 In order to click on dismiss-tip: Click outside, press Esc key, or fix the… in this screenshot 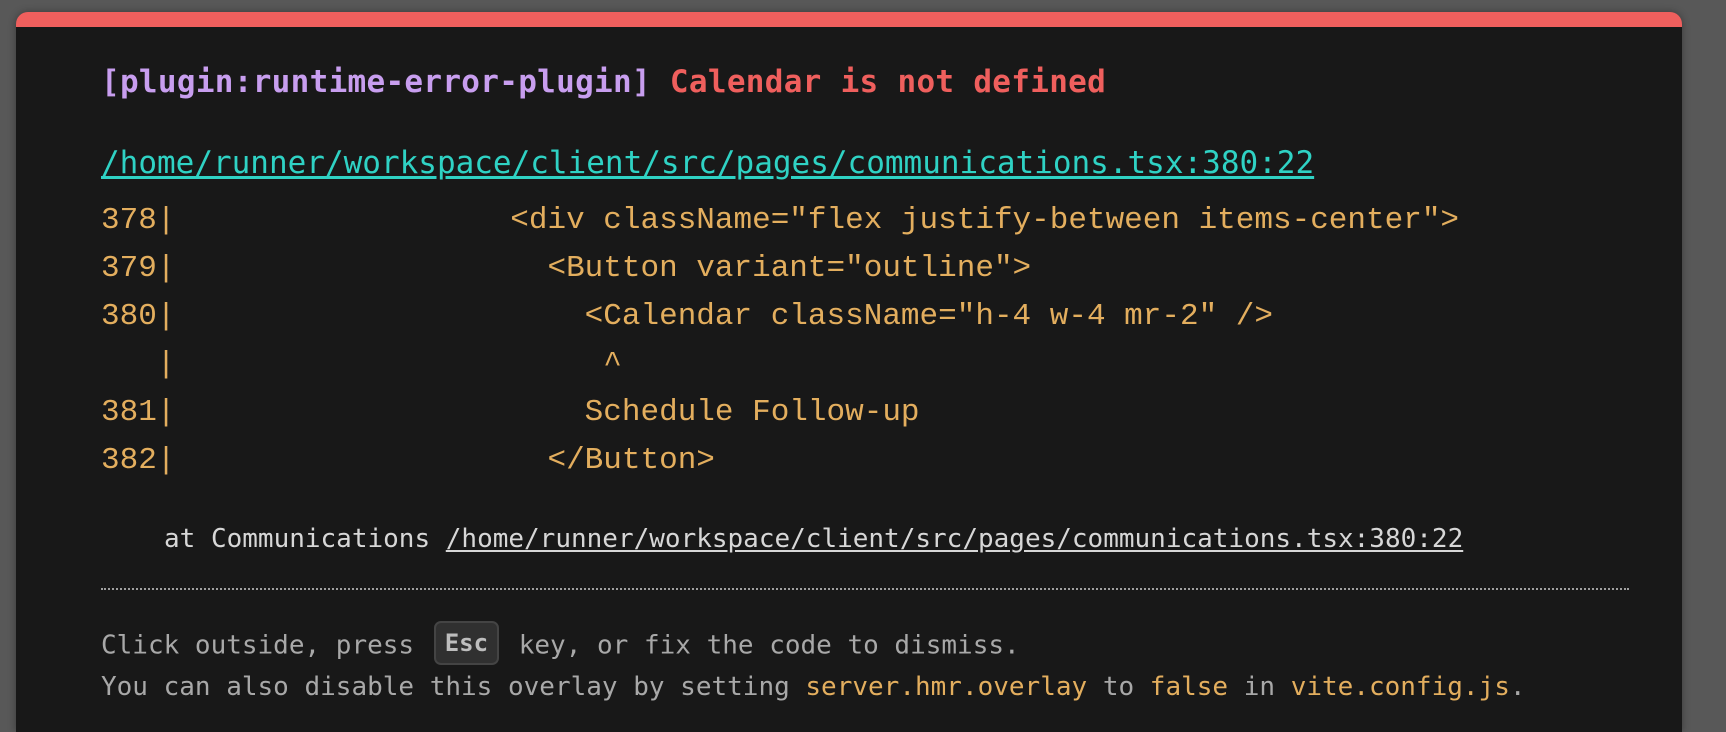, I will do `click(560, 644)`.